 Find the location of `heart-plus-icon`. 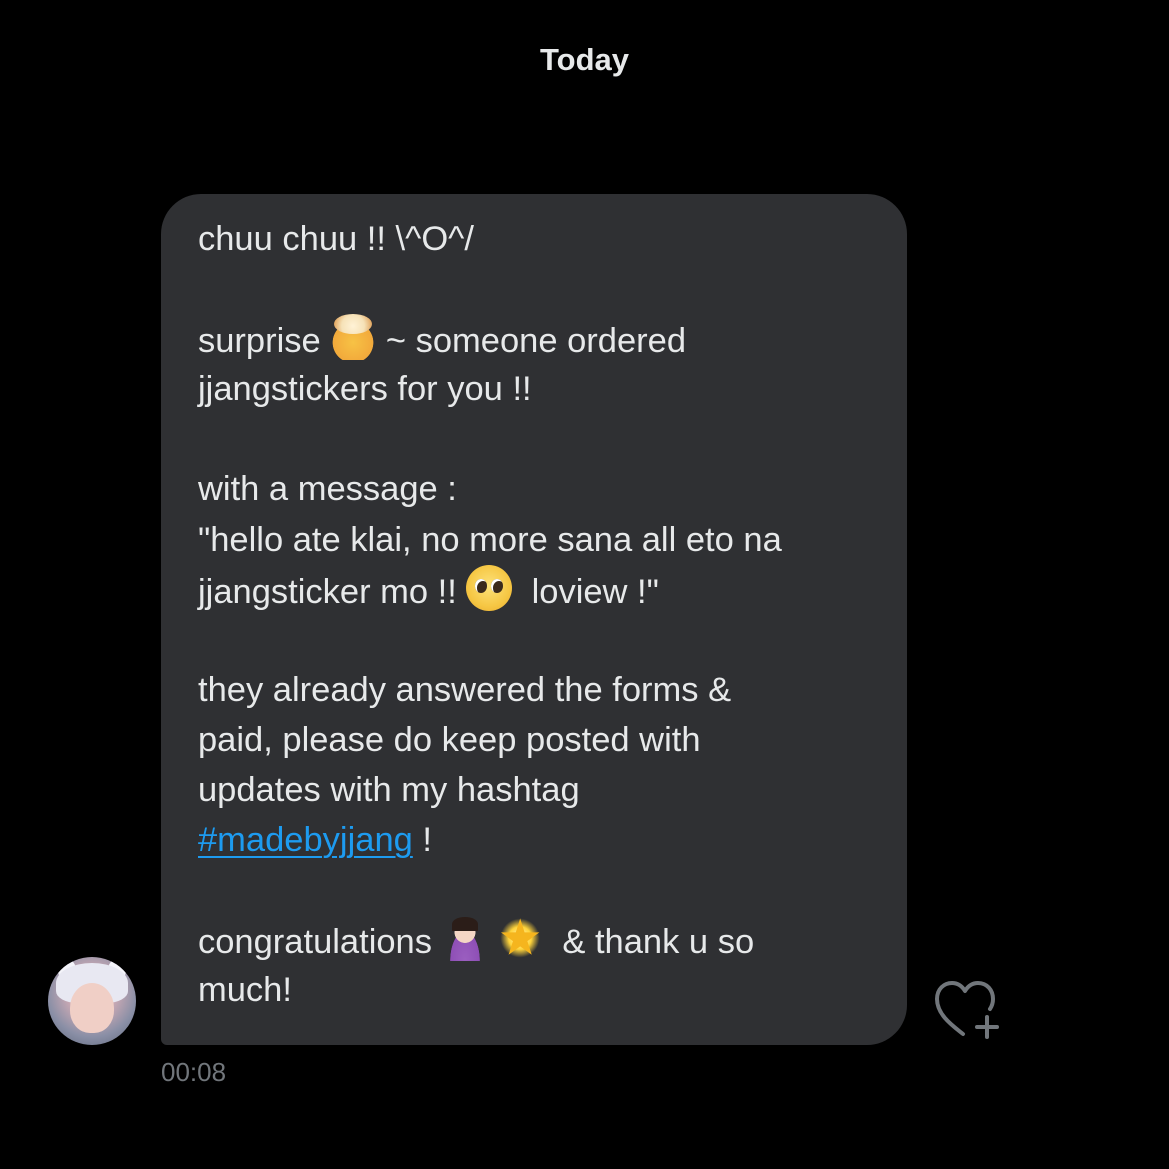

heart-plus-icon is located at coordinates (969, 1010).